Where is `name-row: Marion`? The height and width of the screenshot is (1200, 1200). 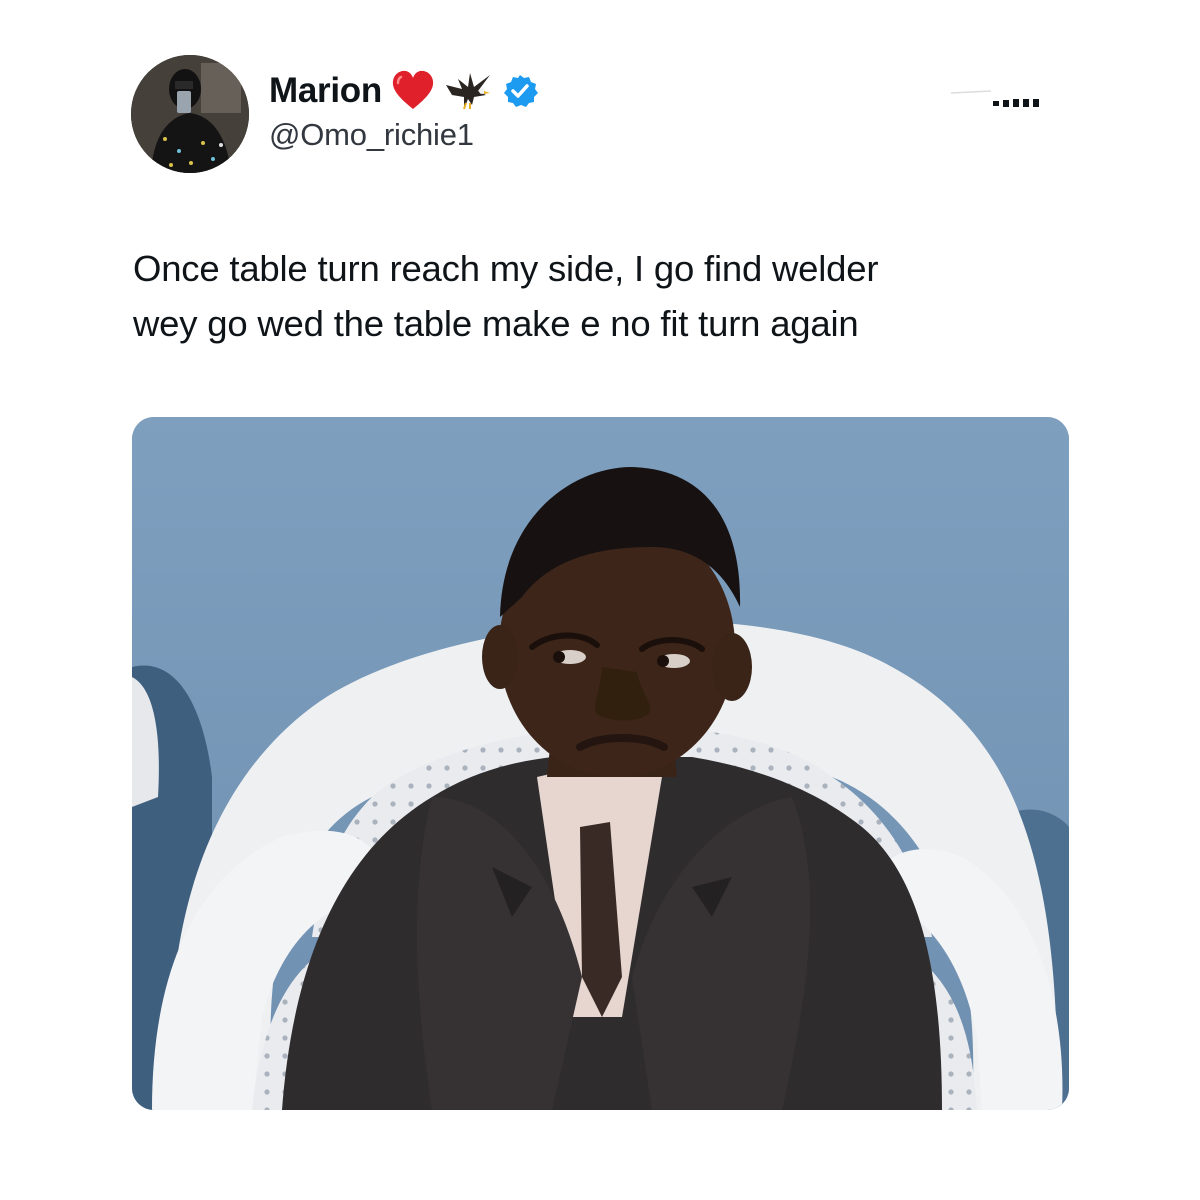
name-row: Marion is located at coordinates (404, 91).